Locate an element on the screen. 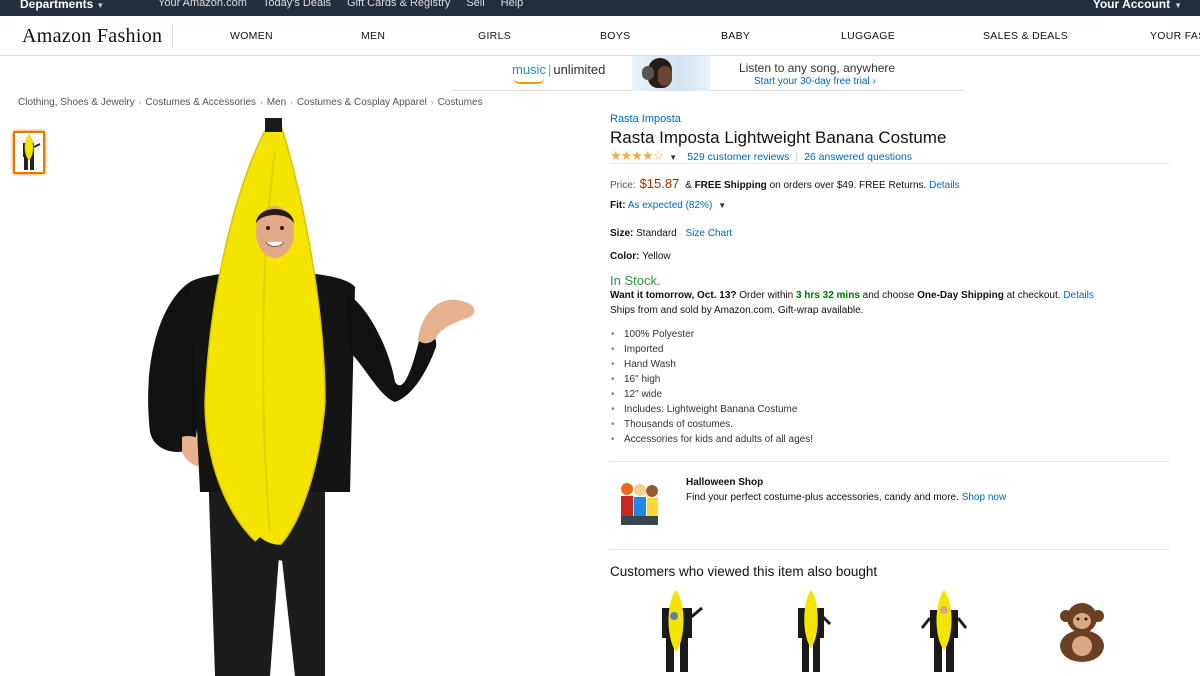  nav-item-your-fashion: YOUR FAS is located at coordinates (1175, 36).